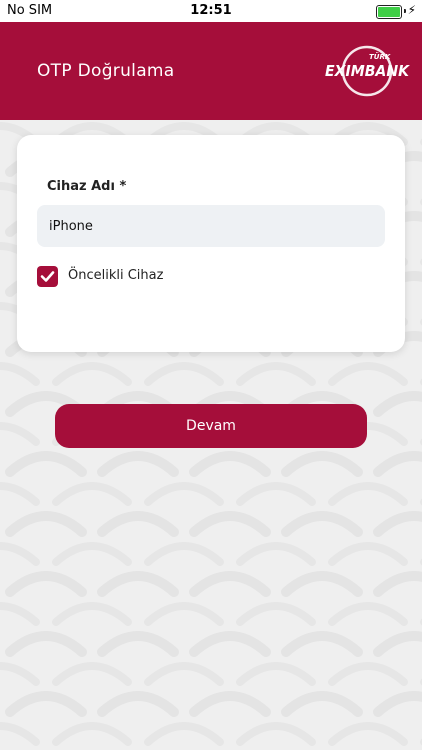 The image size is (422, 750). I want to click on status-bar: No SIM 12:51 ⚡, so click(211, 11).